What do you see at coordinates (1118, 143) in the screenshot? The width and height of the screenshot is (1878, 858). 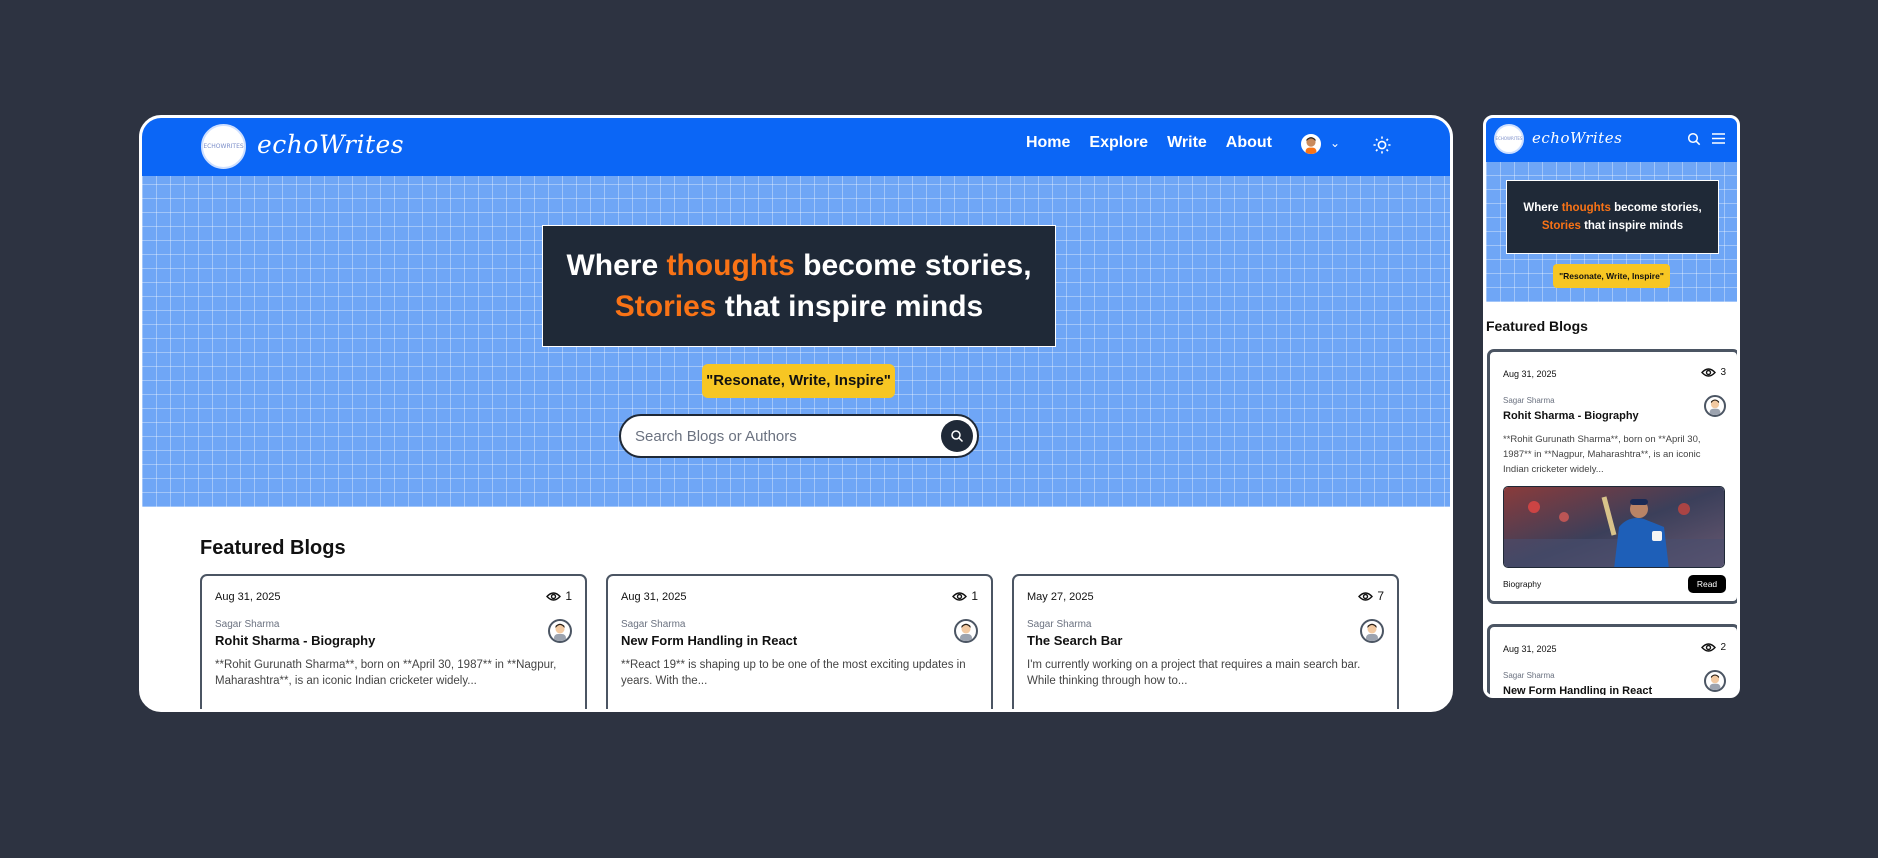 I see `nav-link-explore: Explore` at bounding box center [1118, 143].